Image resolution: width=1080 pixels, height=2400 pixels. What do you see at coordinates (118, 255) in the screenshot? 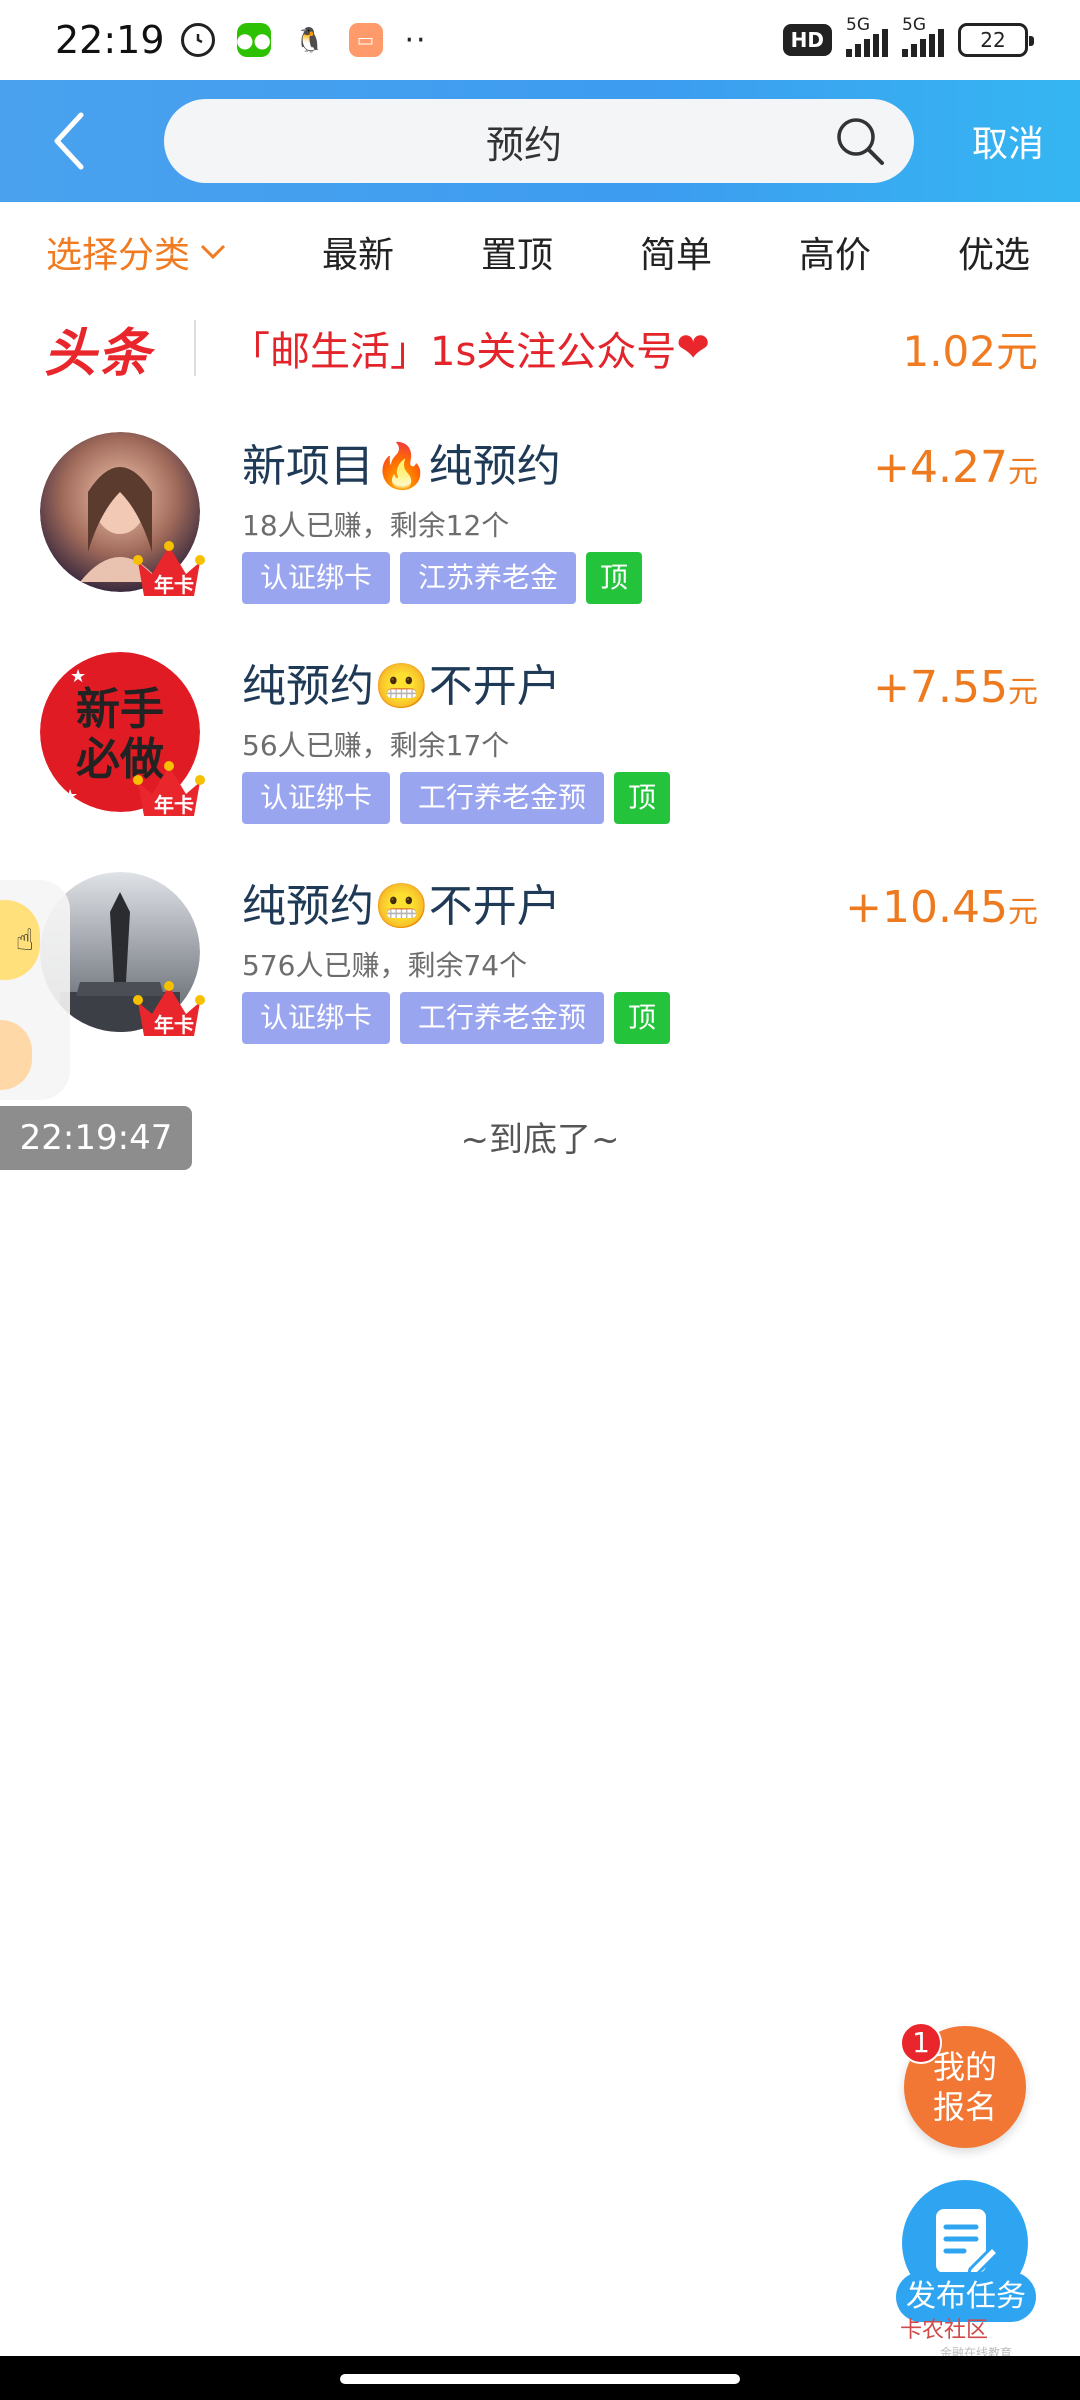
I see `tab-category-label: 选择分类` at bounding box center [118, 255].